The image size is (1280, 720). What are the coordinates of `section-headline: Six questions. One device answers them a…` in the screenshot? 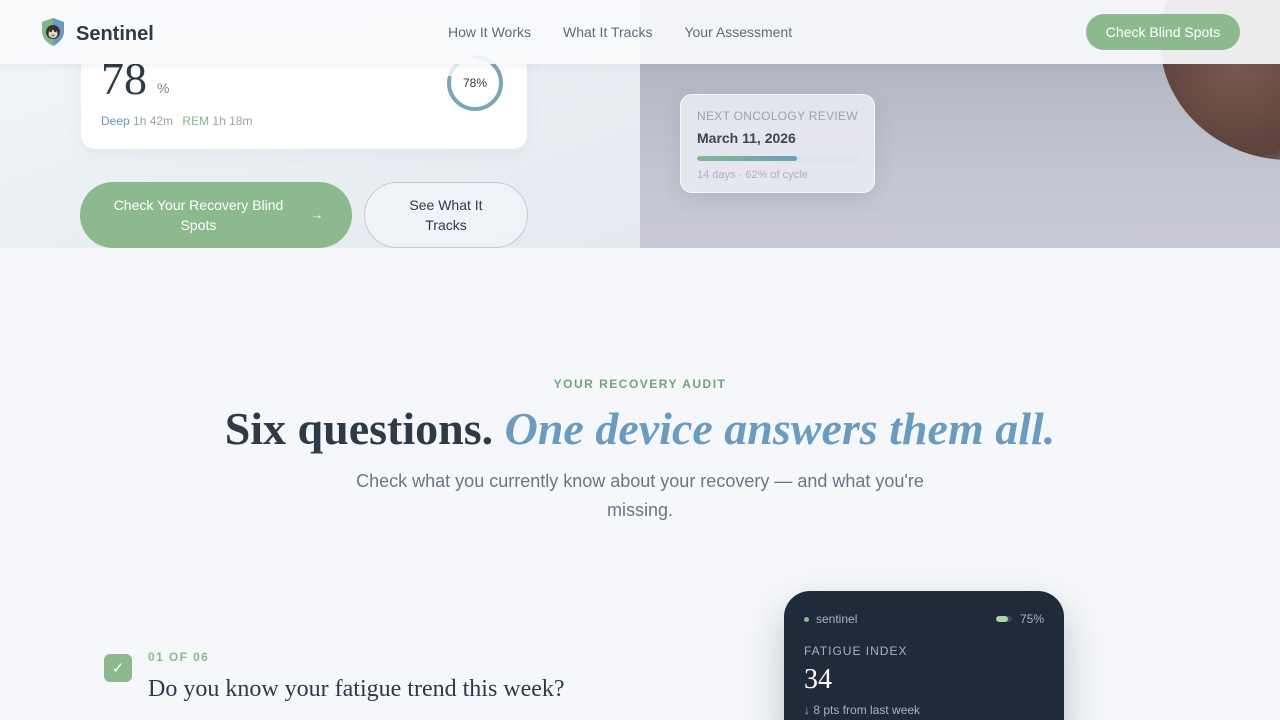 It's located at (640, 429).